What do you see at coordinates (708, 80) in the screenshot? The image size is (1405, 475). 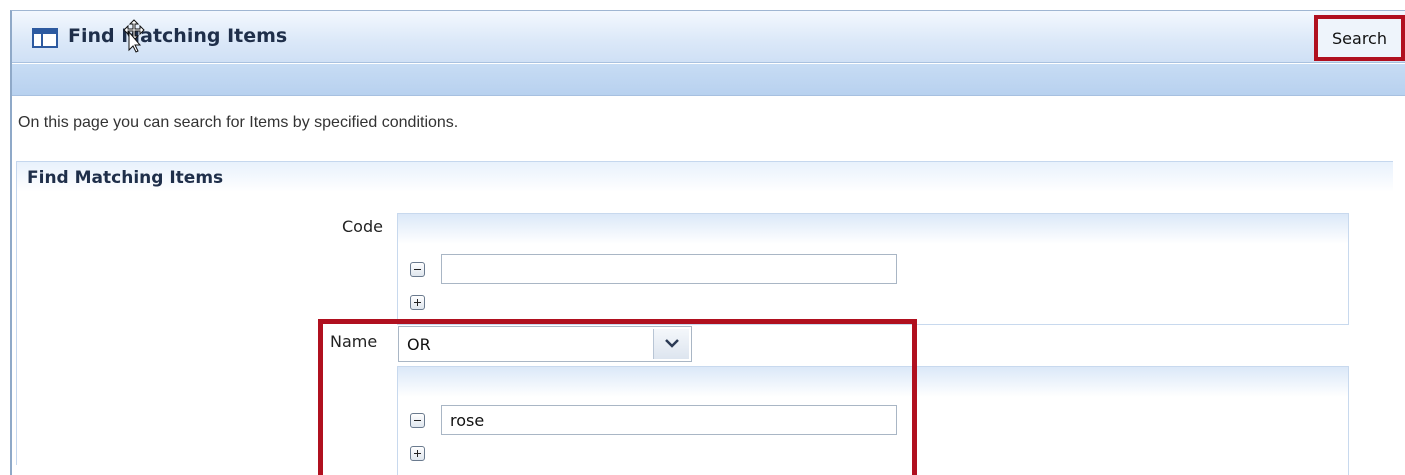 I see `toolbar-strip` at bounding box center [708, 80].